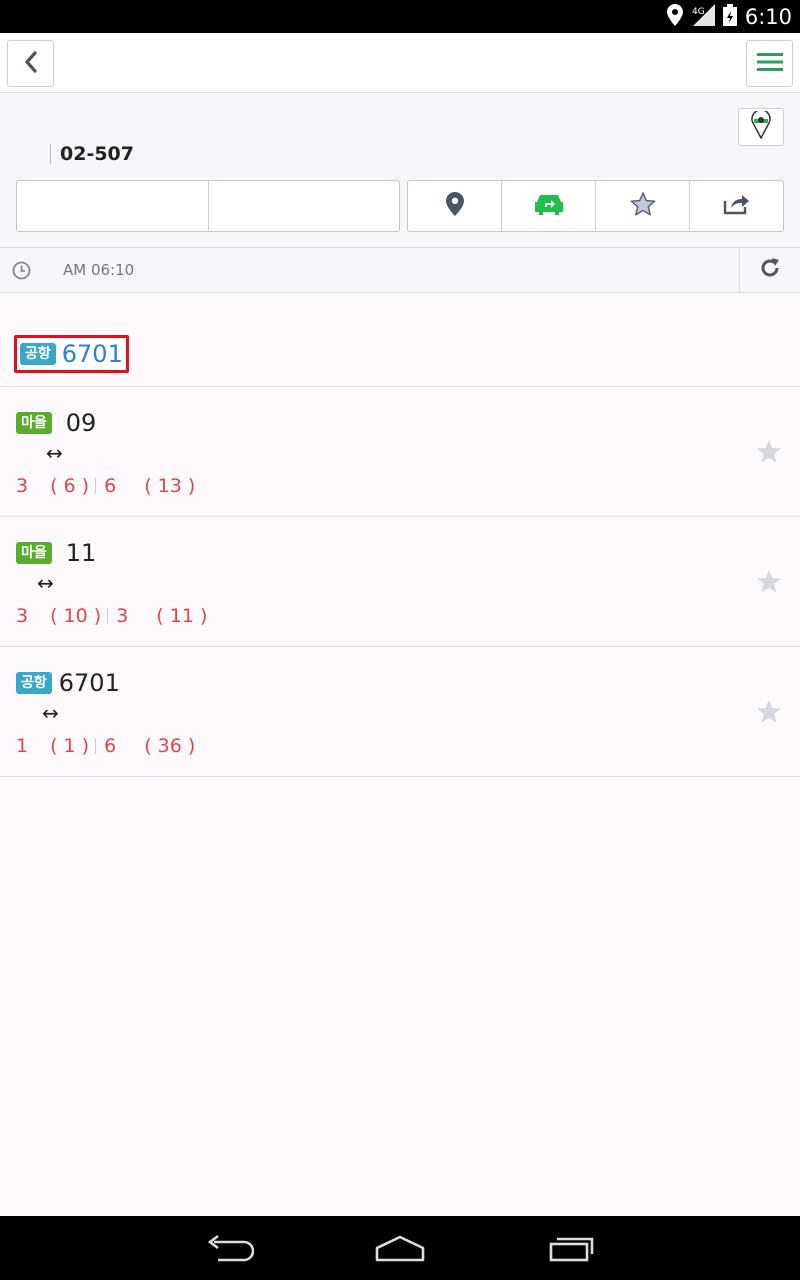 The height and width of the screenshot is (1280, 800). What do you see at coordinates (400, 171) in the screenshot?
I see `stop-header: 02-507` at bounding box center [400, 171].